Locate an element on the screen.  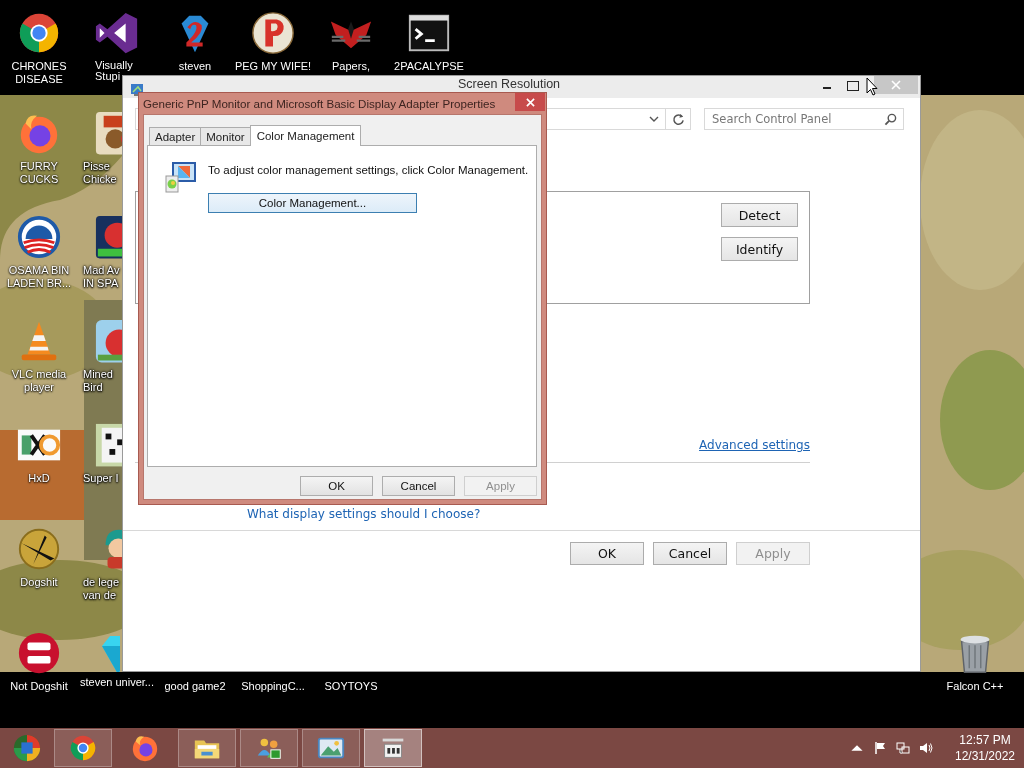
clock-date: 12/31/2022 is located at coordinates (985, 756).